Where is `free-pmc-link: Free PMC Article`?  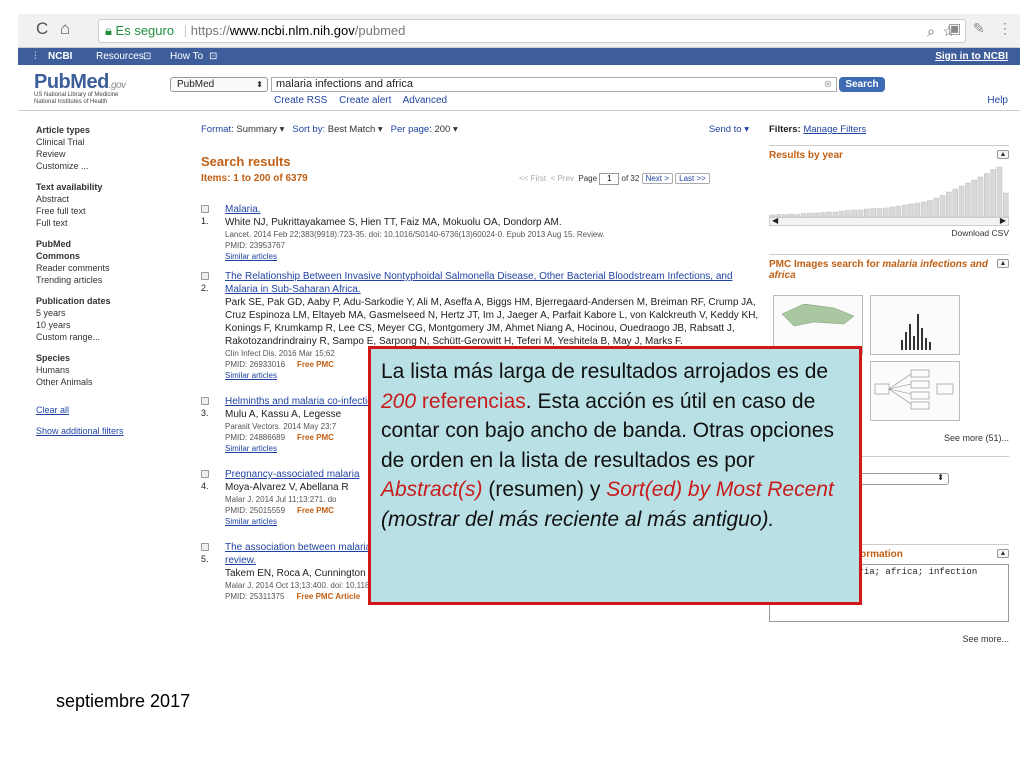 free-pmc-link: Free PMC Article is located at coordinates (328, 596).